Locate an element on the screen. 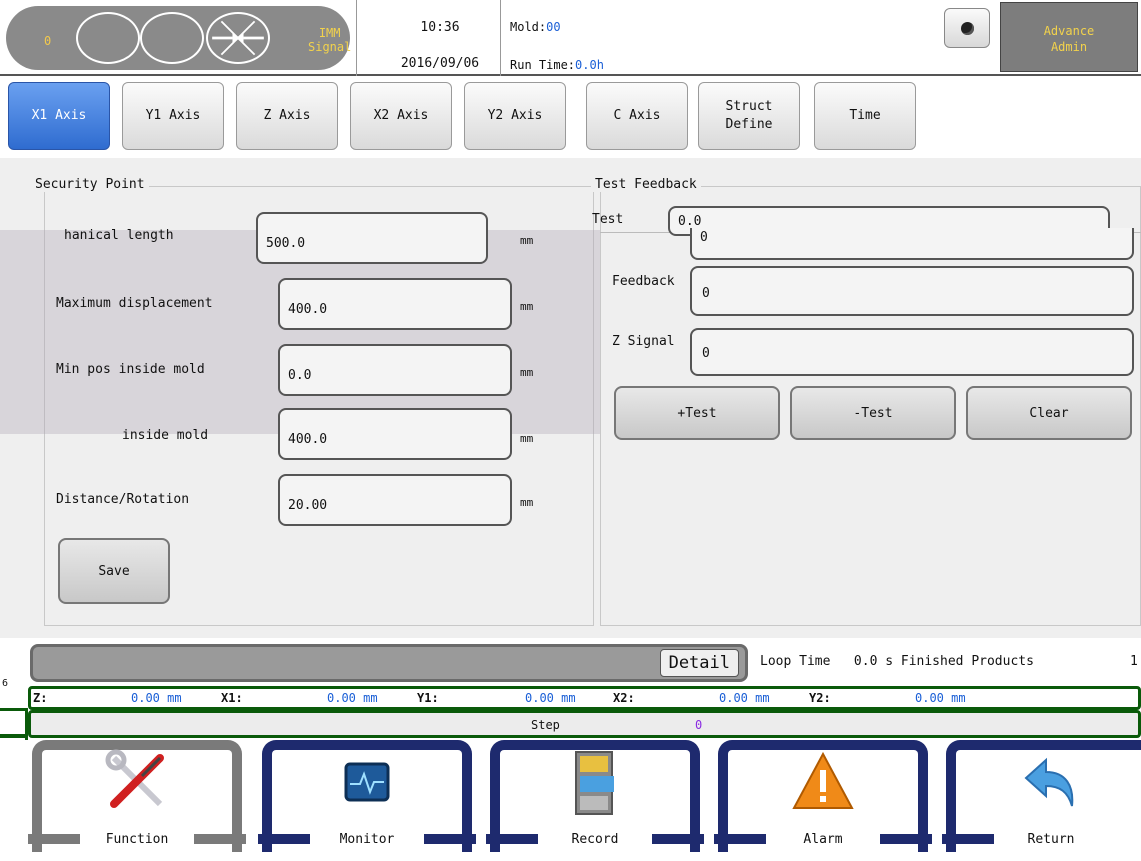  axis-x1-readout: X1: is located at coordinates (232, 698).